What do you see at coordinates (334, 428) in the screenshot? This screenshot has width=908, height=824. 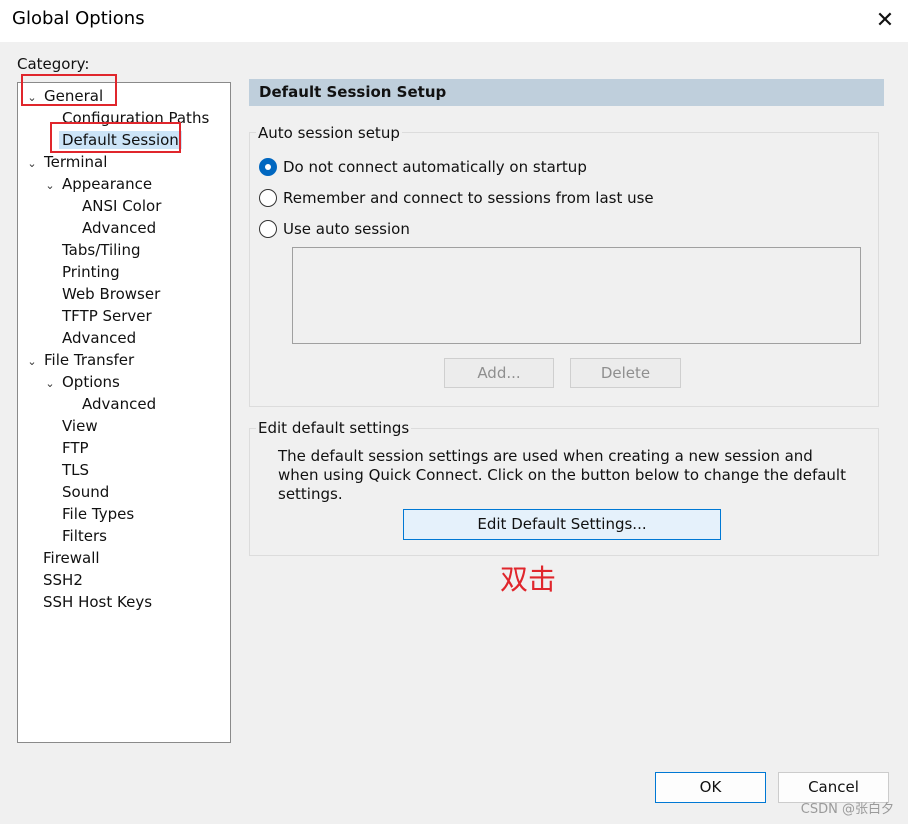 I see `edit-defaults-group-title: Edit default settings` at bounding box center [334, 428].